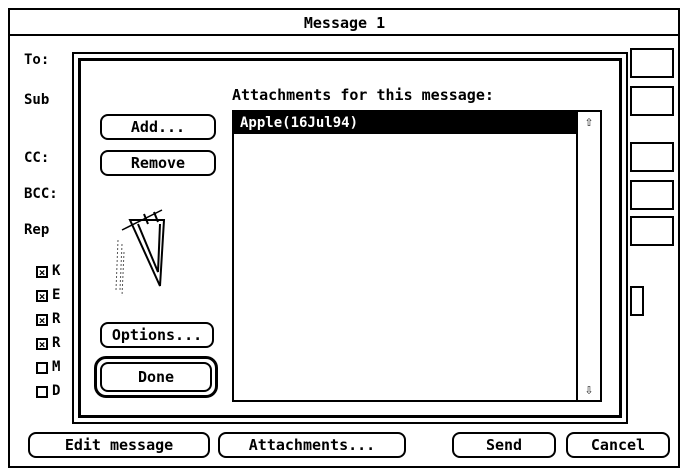  Describe the element at coordinates (344, 23) in the screenshot. I see `window-title: Message 1` at that location.